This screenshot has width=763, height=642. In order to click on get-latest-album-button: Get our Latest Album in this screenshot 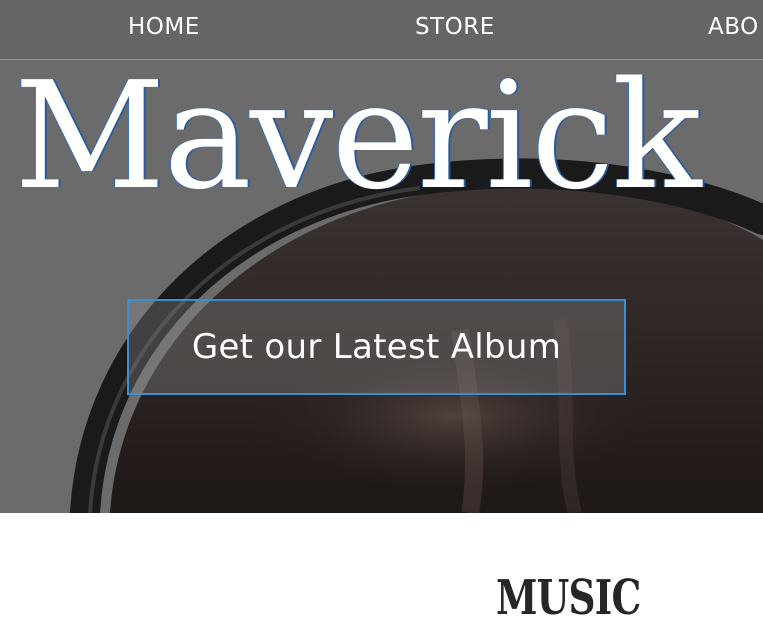, I will do `click(376, 347)`.